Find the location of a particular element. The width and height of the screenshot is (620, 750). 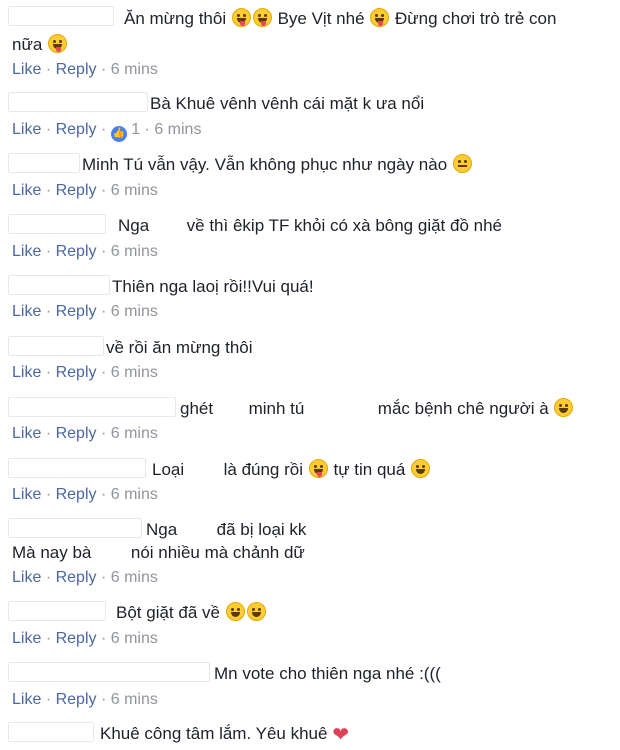

comment-text: nữa is located at coordinates (27, 44).